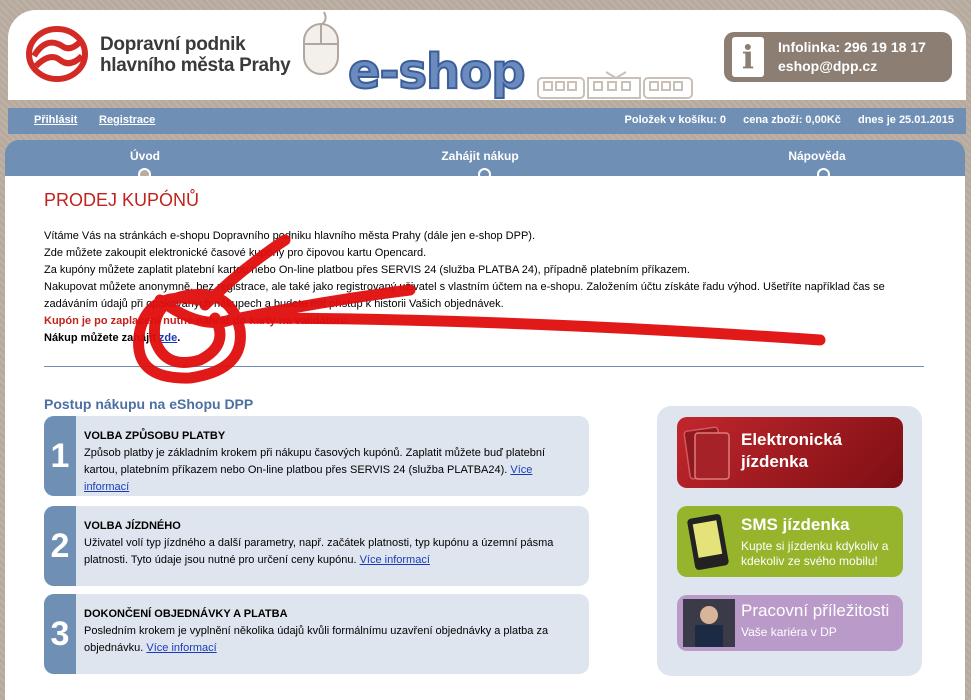 The image size is (971, 700). I want to click on info-icon: i, so click(748, 57).